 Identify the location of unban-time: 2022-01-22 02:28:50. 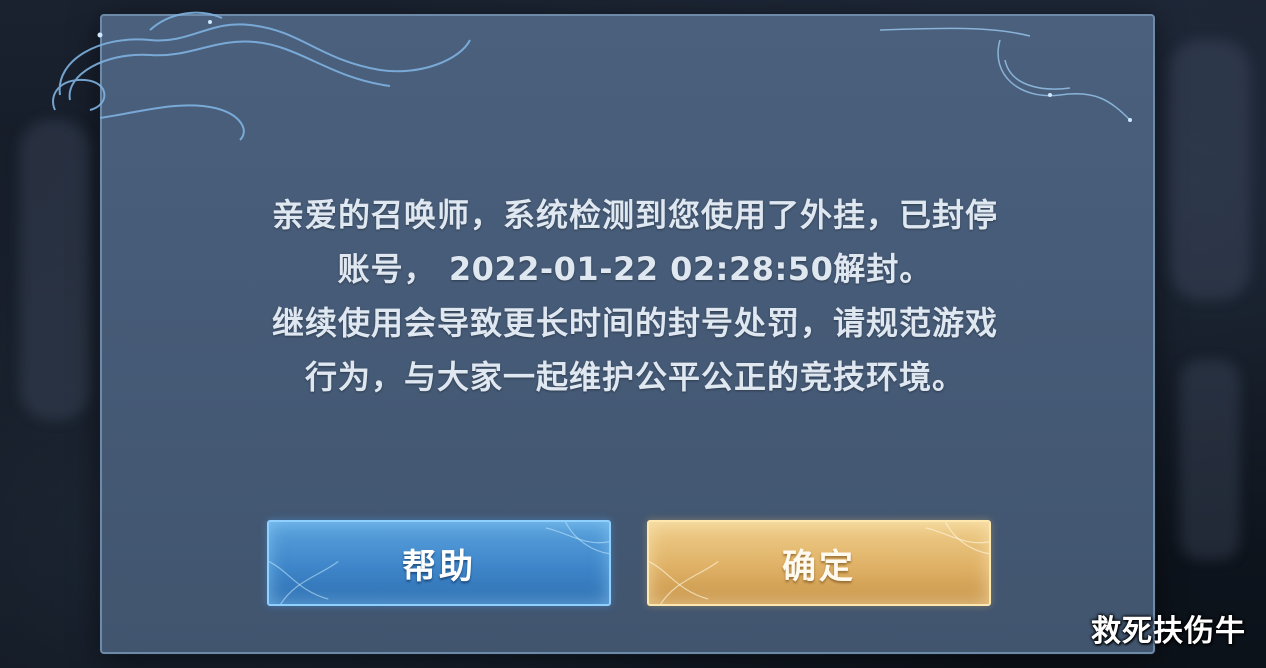
(641, 269).